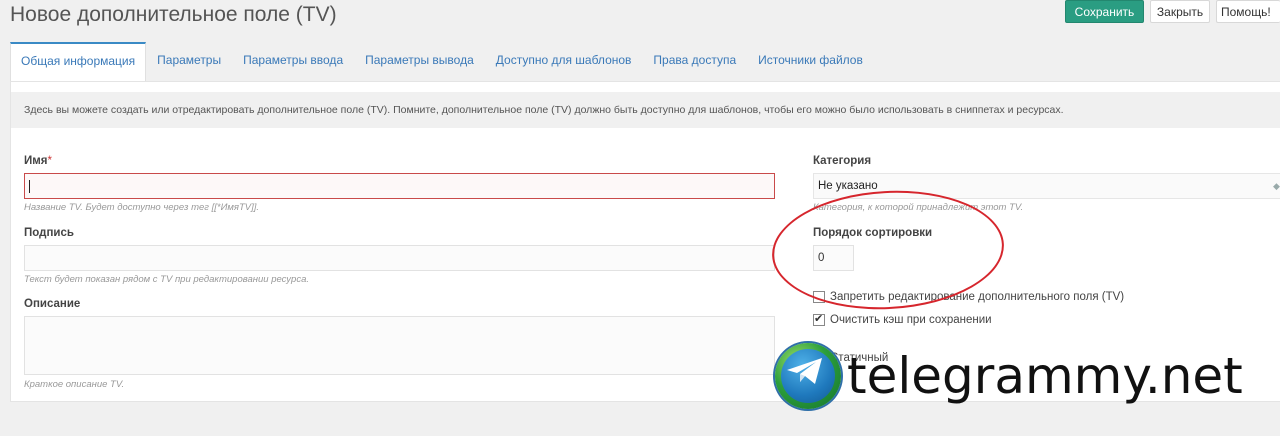  Describe the element at coordinates (399, 186) in the screenshot. I see `name-input` at that location.